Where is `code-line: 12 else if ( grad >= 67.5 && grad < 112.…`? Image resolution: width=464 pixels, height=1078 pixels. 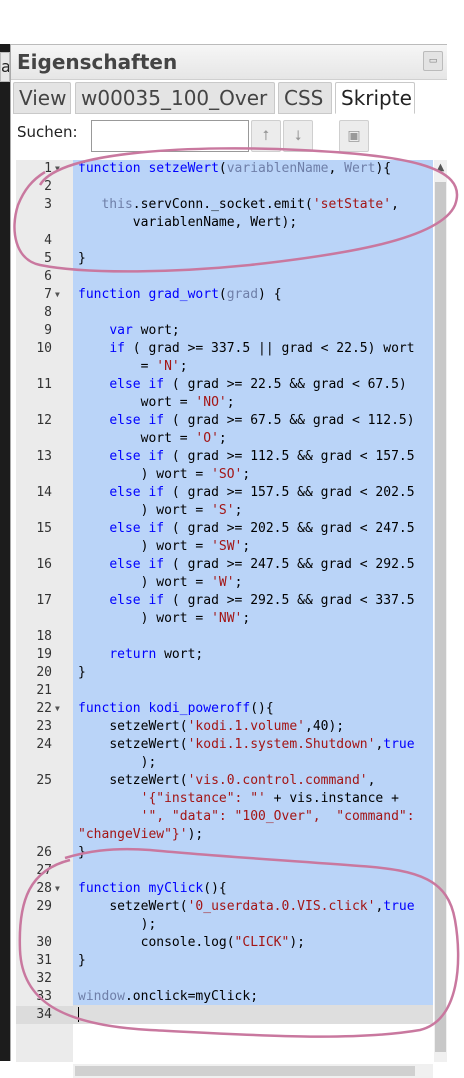
code-line: 12 else if ( grad >= 67.5 && grad < 112.… is located at coordinates (224, 430).